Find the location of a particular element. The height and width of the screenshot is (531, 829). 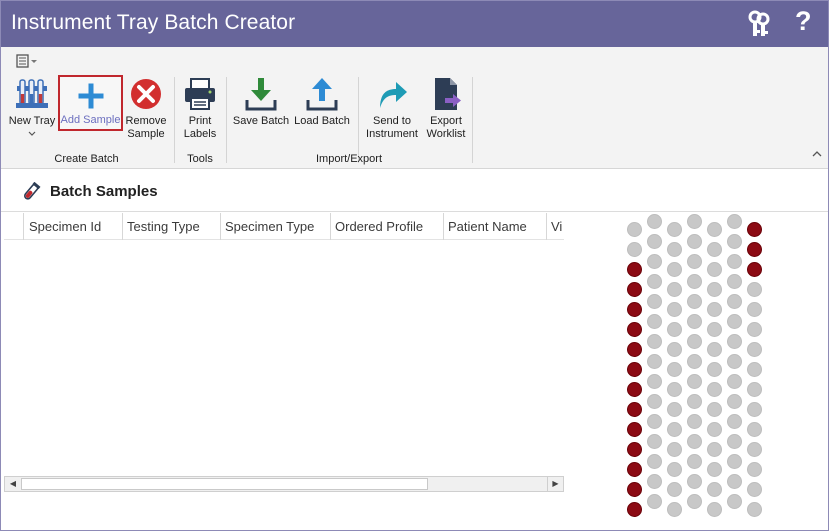

column-header-specimen-type: Specimen Type is located at coordinates (276, 226).